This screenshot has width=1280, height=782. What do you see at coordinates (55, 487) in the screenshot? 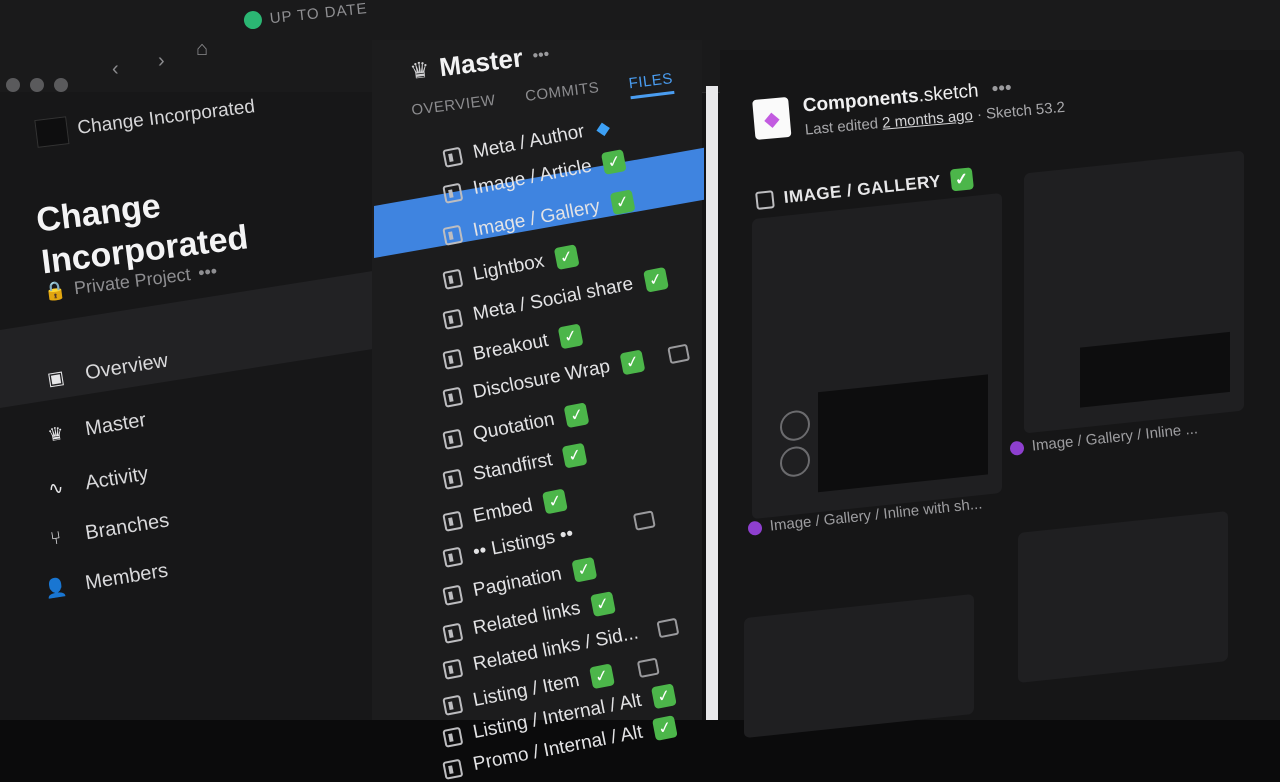
I see `pulse-icon: ∿` at bounding box center [55, 487].